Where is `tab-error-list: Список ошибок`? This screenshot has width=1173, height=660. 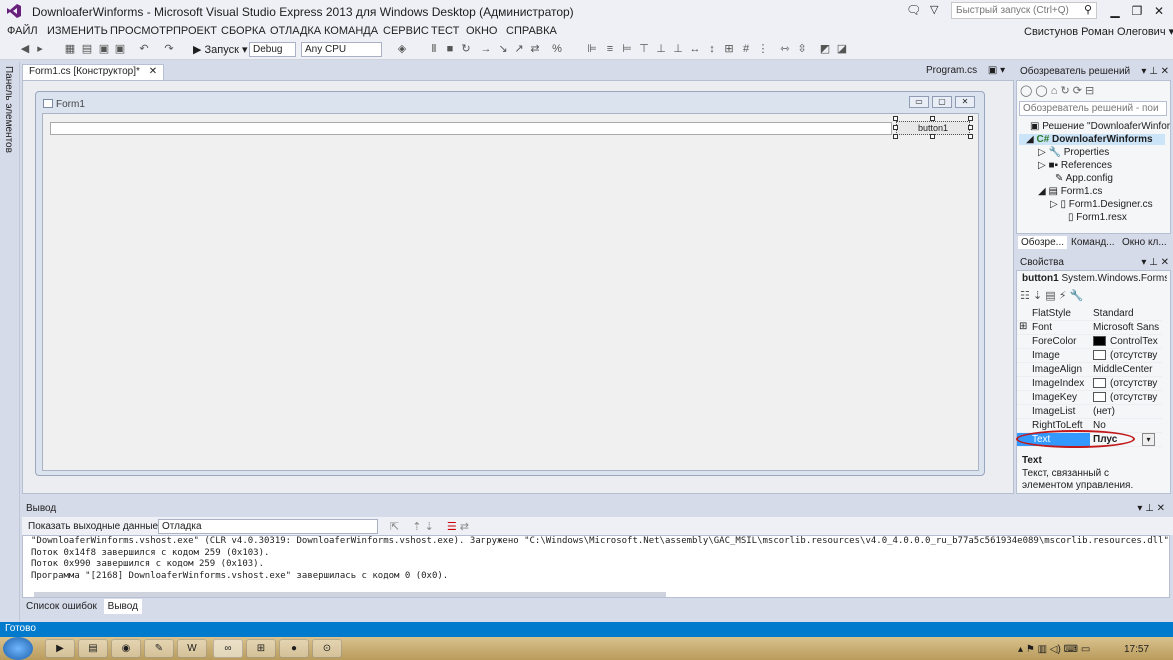
tab-error-list: Список ошибок is located at coordinates (61, 606).